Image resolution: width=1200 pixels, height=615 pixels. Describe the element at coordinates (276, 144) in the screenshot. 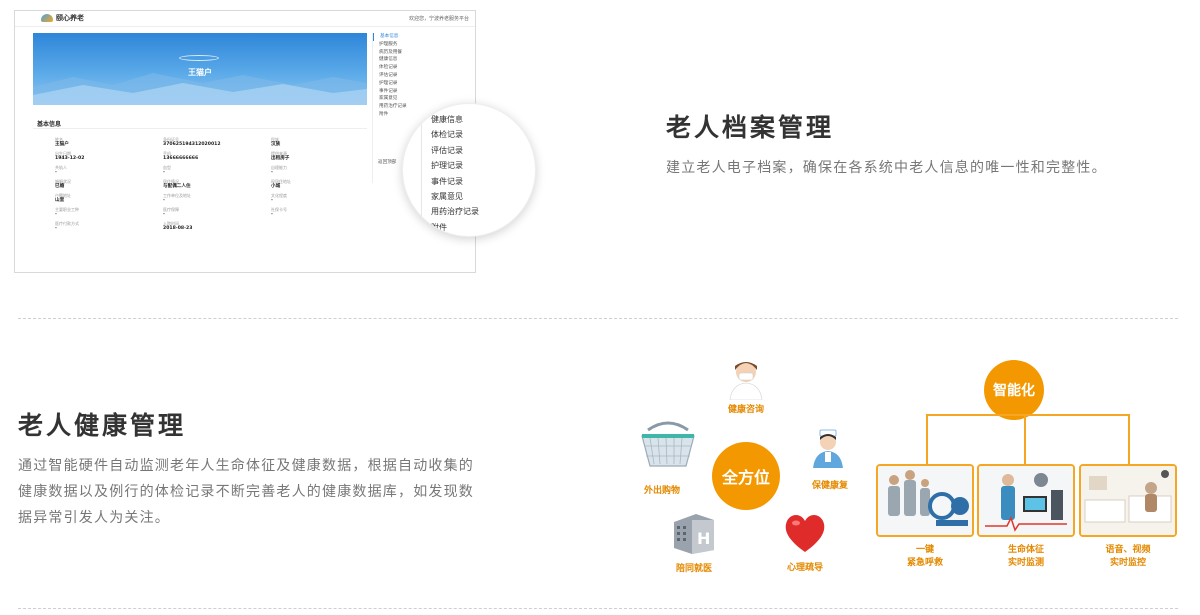

I see `info-field-value: 汉族` at that location.